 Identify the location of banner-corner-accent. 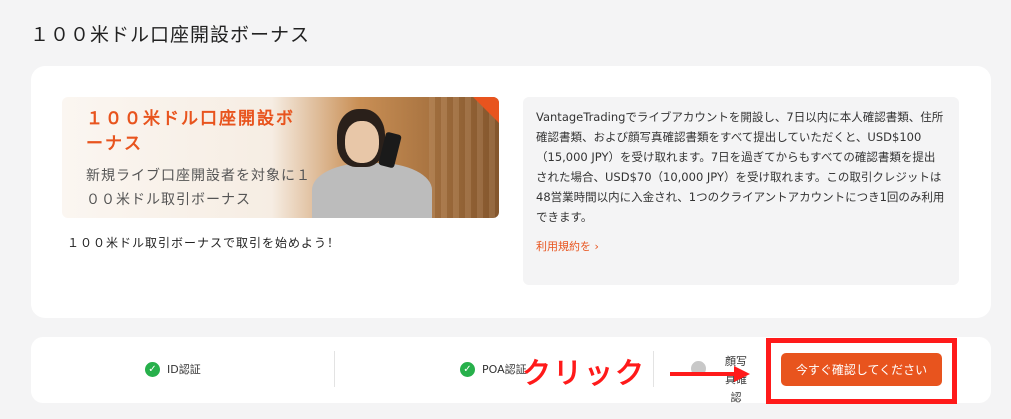
(486, 110).